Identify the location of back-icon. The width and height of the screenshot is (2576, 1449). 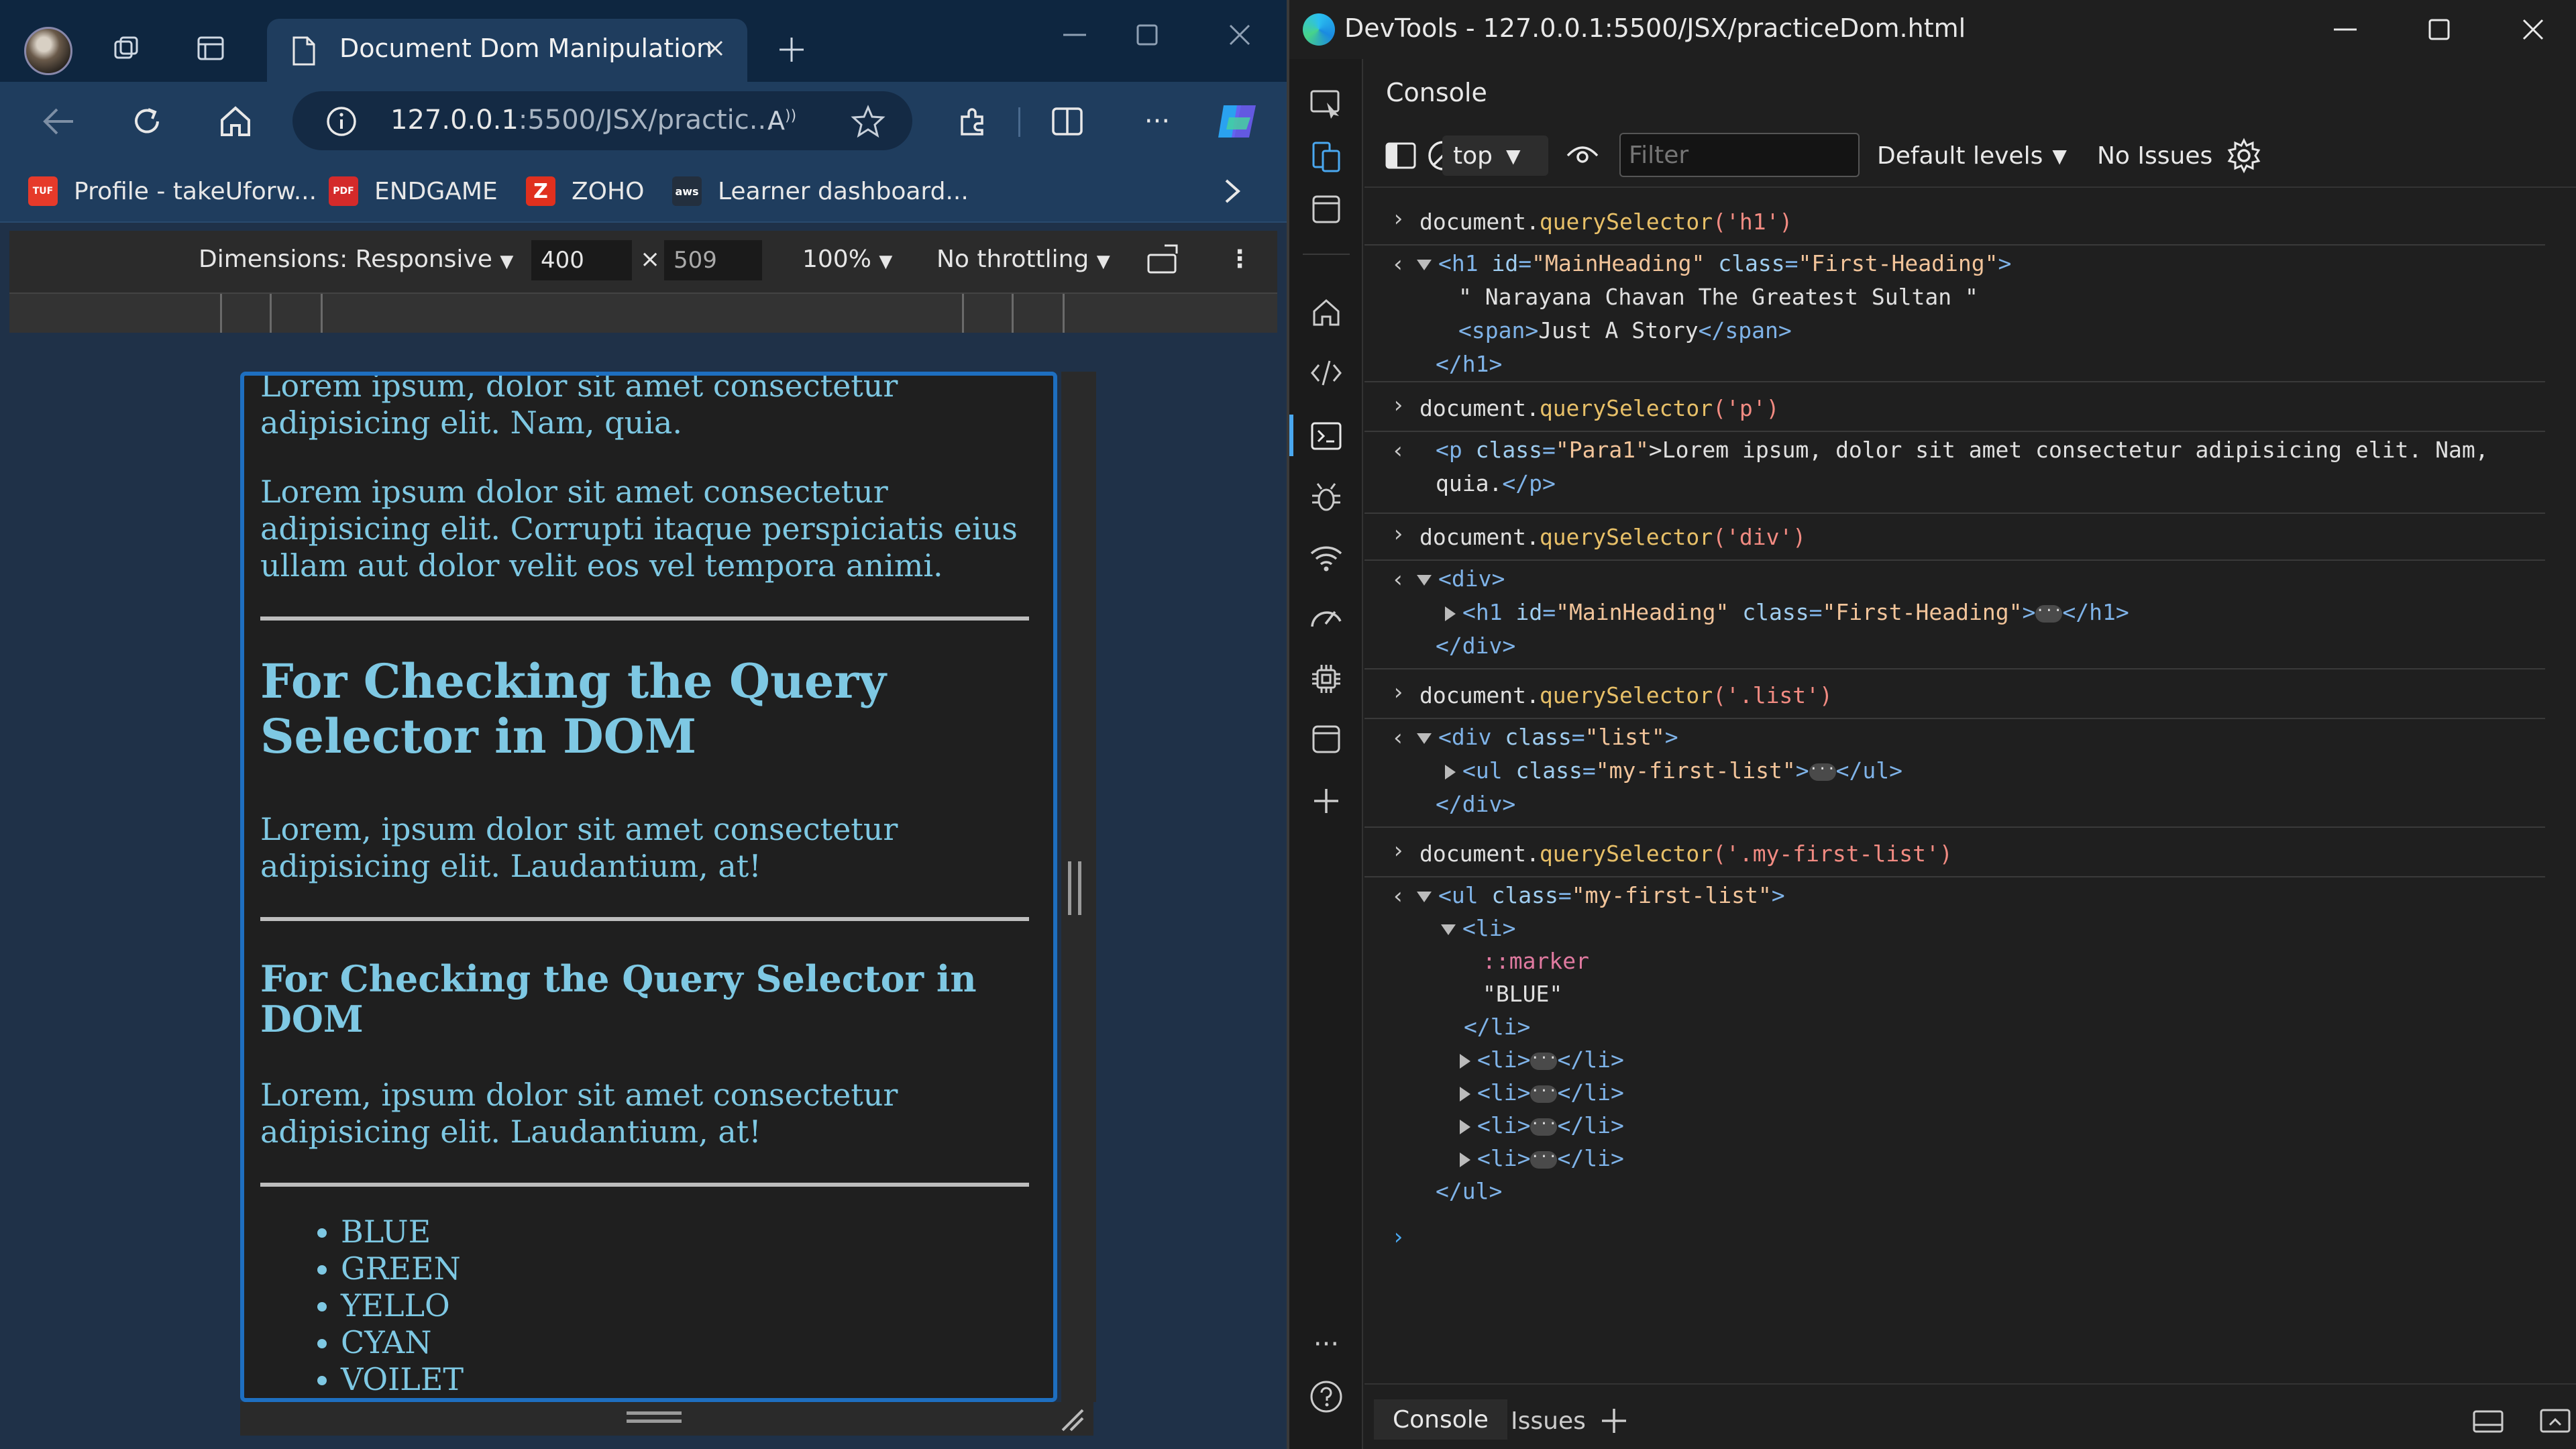
(58, 121).